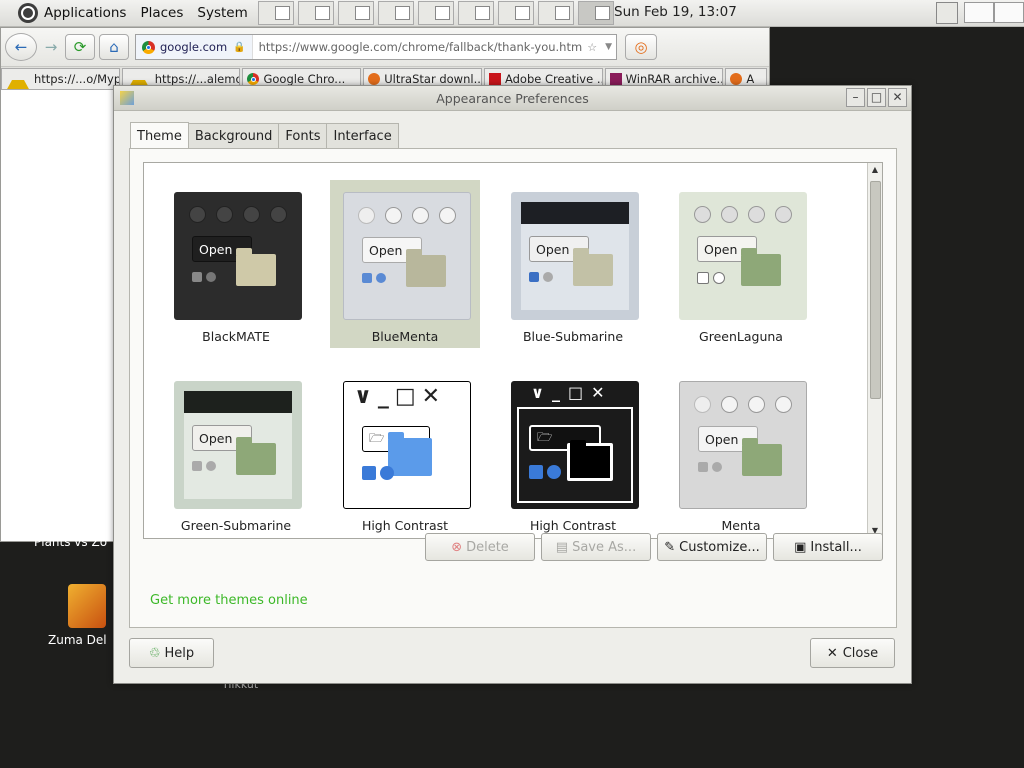 This screenshot has width=1024, height=768. I want to click on minimize-icon: –, so click(855, 97).